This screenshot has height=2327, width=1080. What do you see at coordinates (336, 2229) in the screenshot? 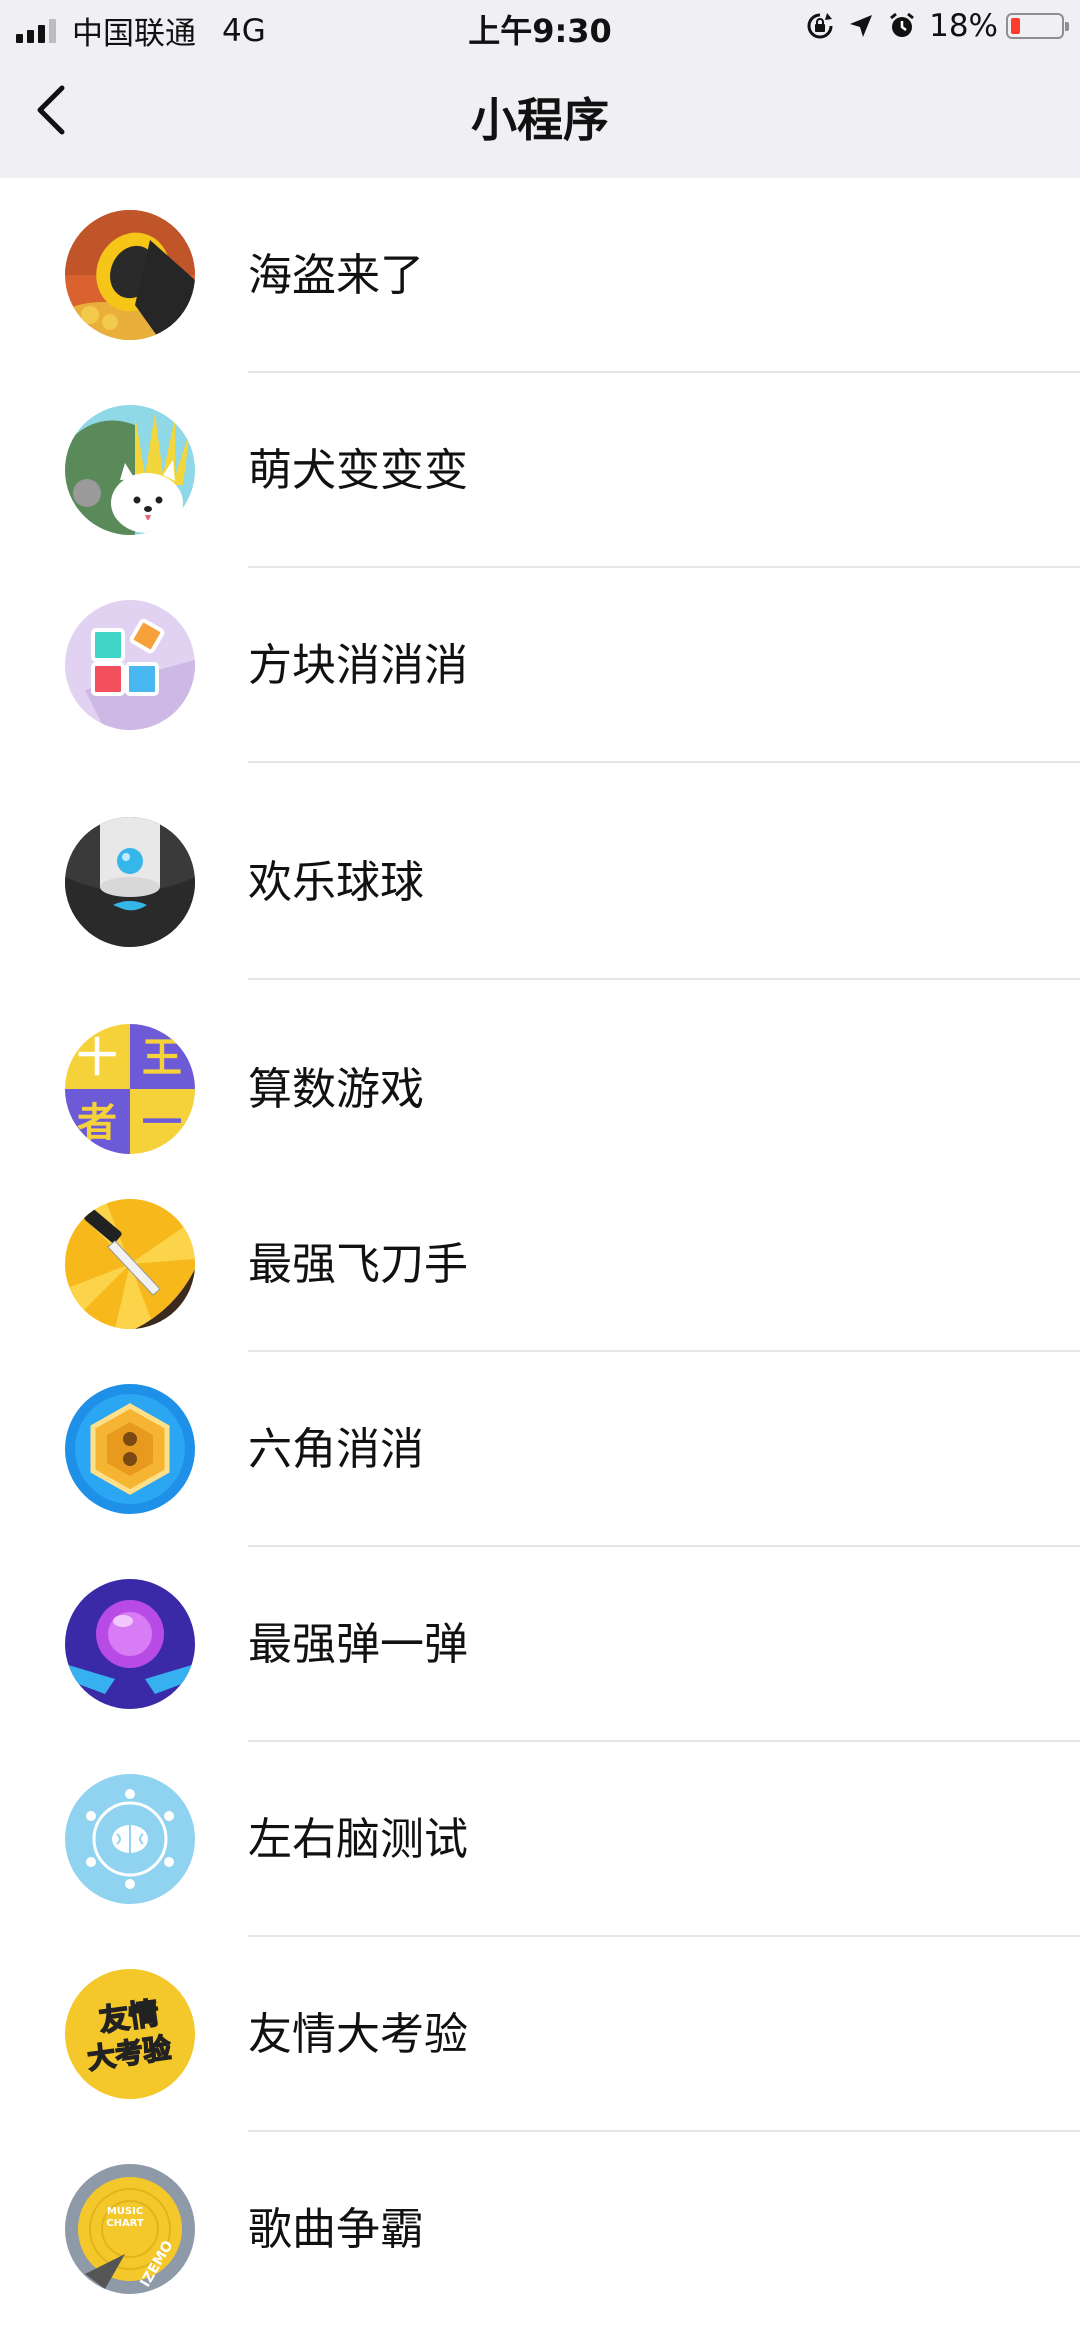
I see `item-label: 歌曲争霸` at bounding box center [336, 2229].